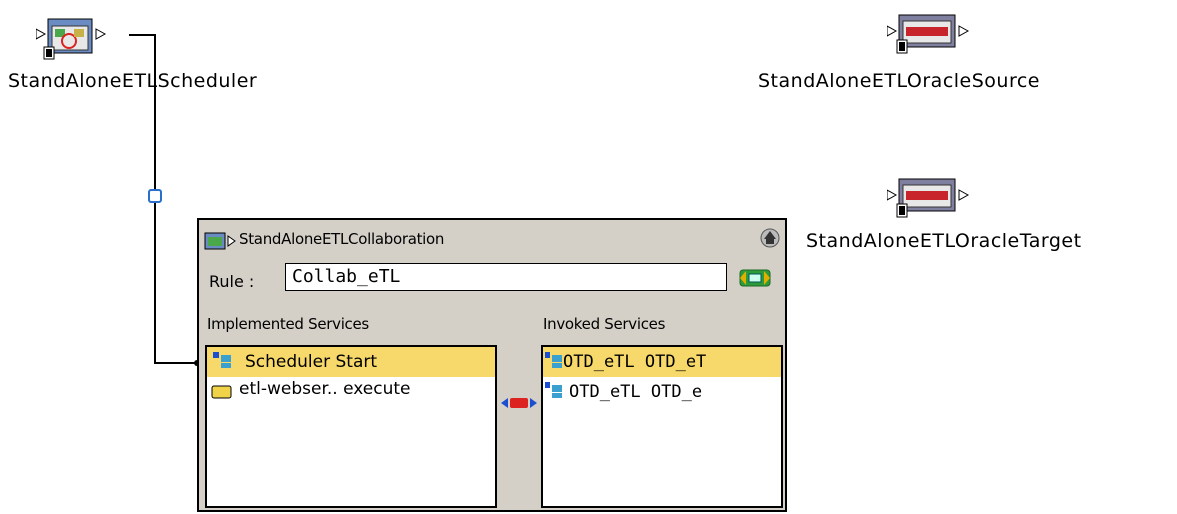 Image resolution: width=1177 pixels, height=514 pixels. I want to click on connector-handle, so click(155, 196).